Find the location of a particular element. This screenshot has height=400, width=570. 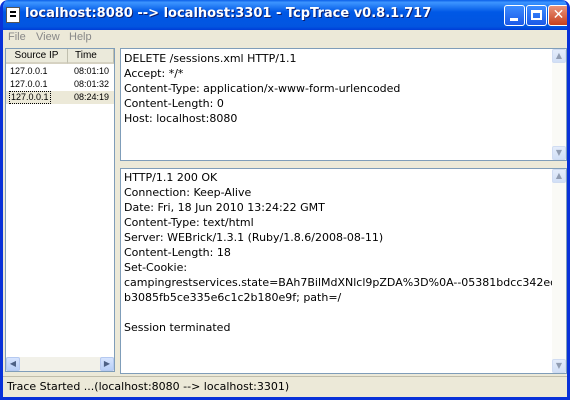

horizontal-scrollbar: ◀ ▶ is located at coordinates (60, 364).